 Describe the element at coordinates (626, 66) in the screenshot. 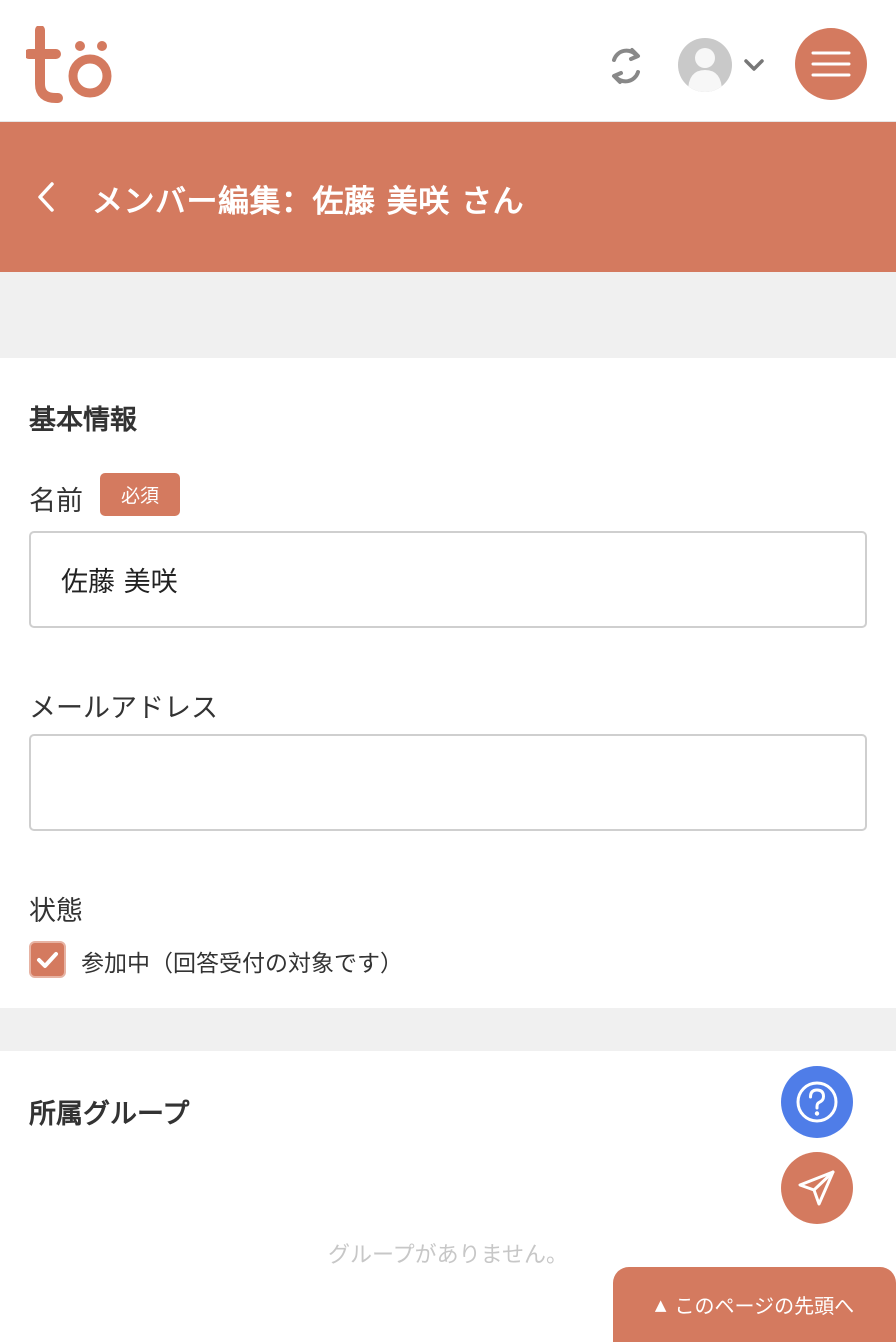

I see `sync-icon` at that location.